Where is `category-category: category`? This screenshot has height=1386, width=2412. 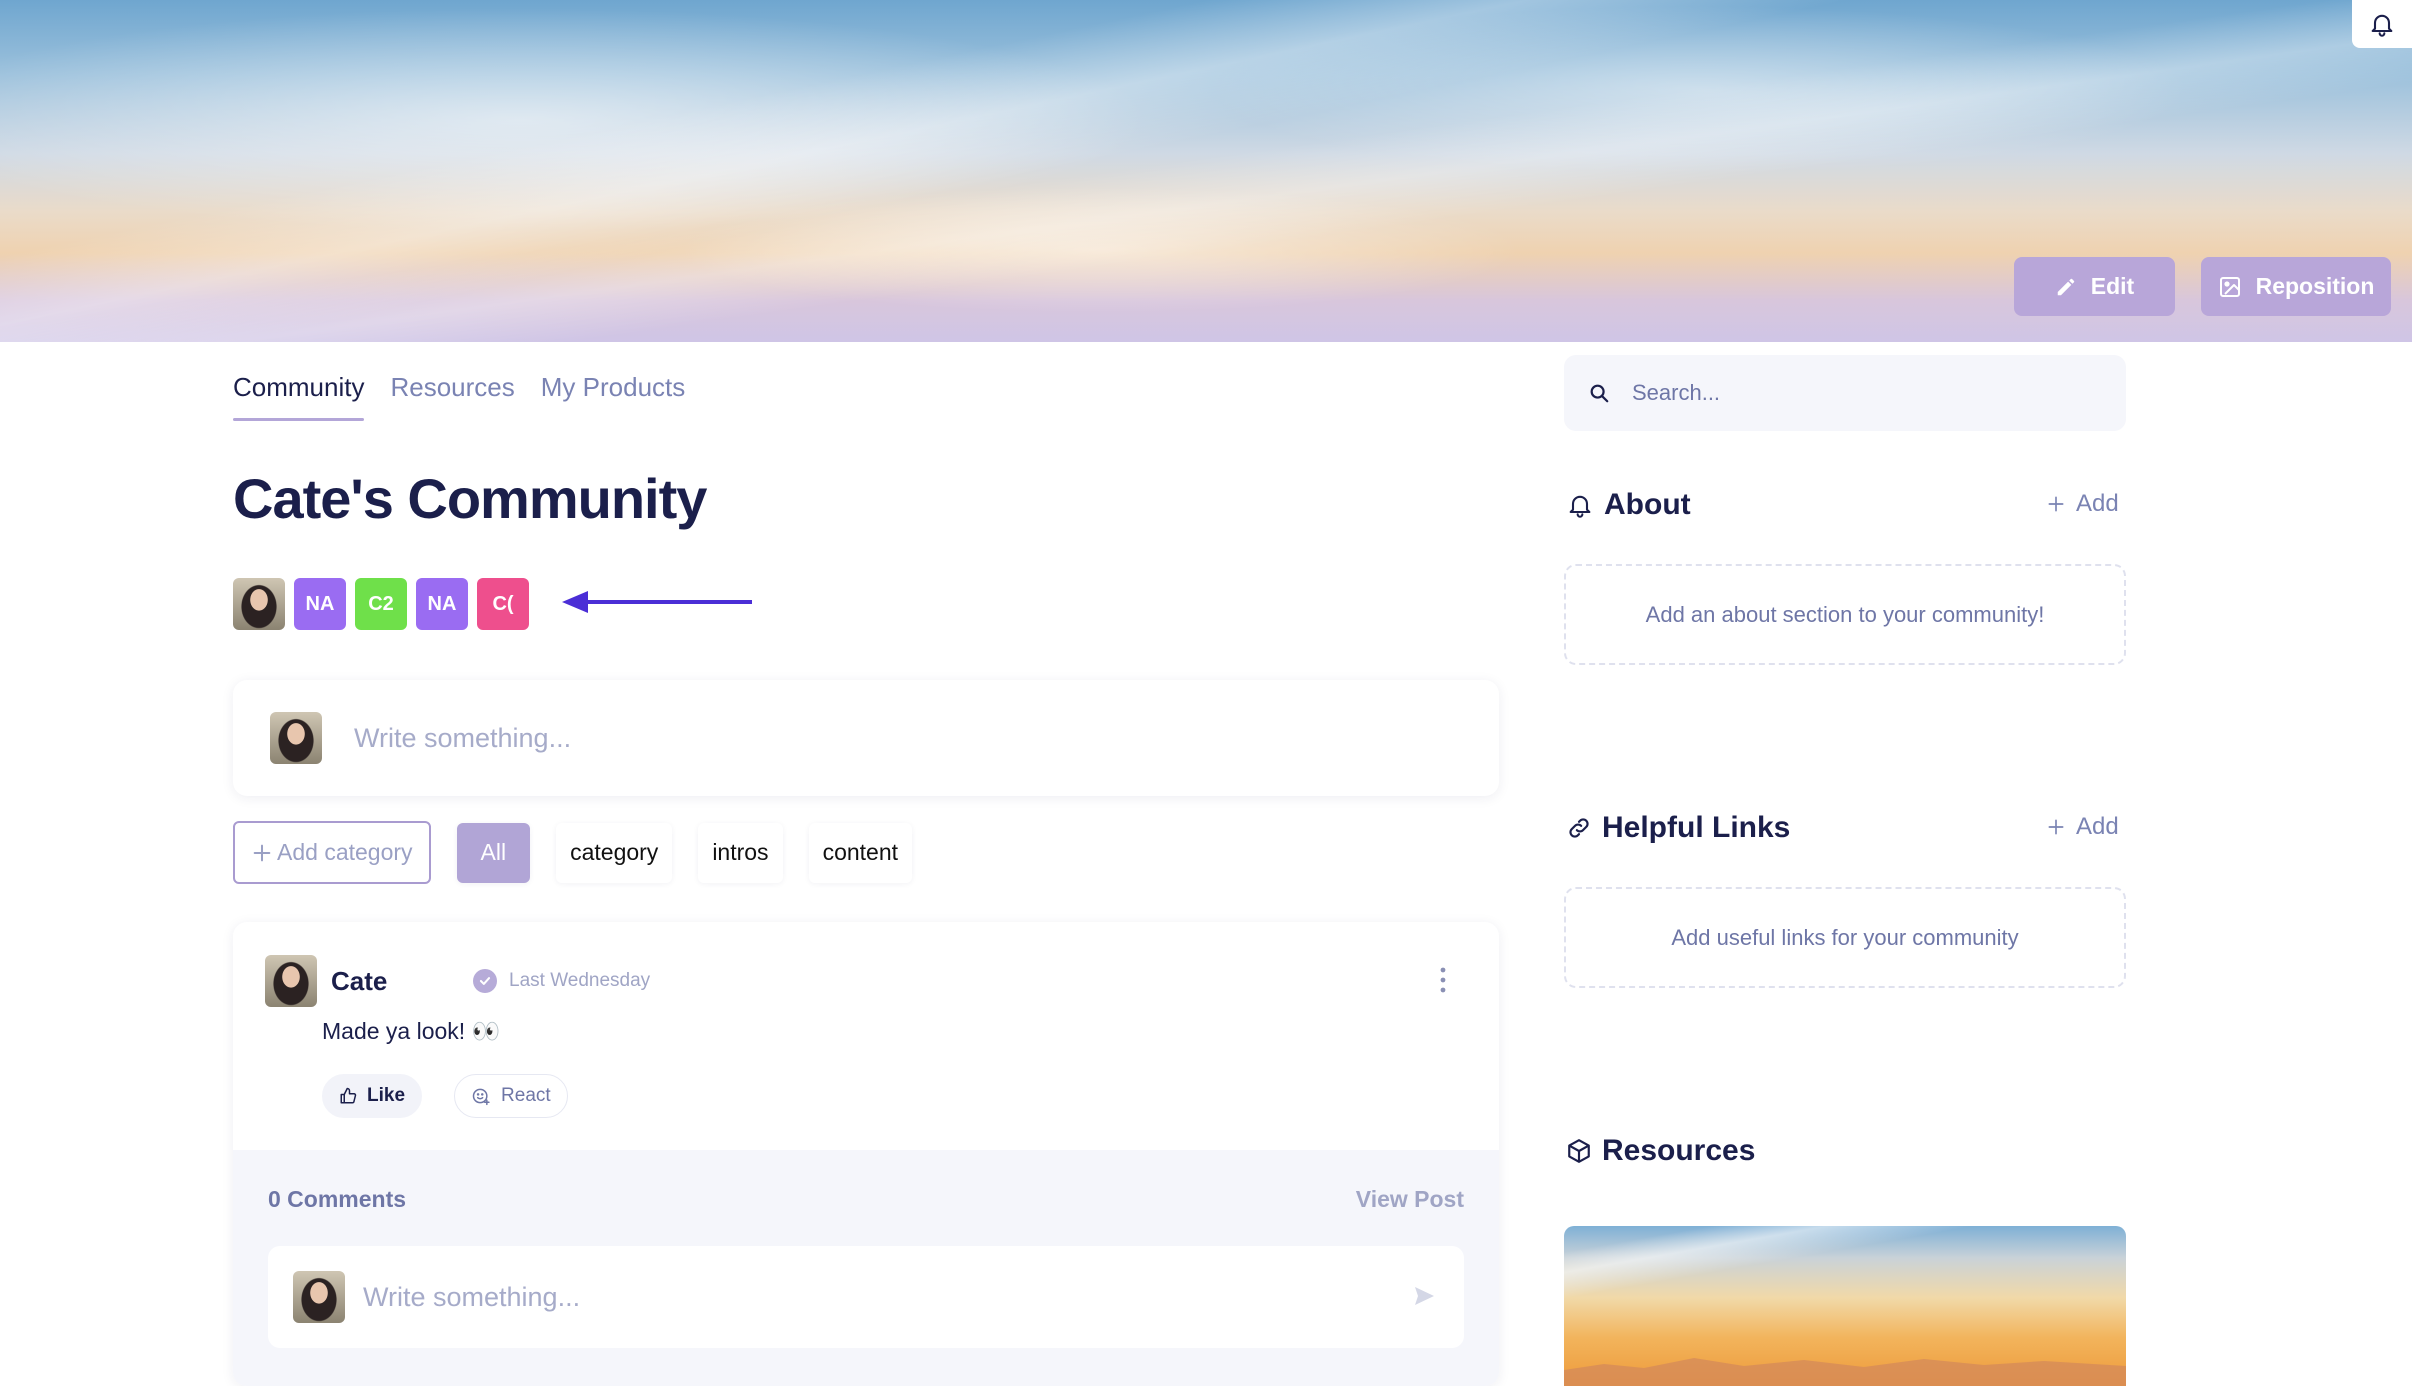
category-category: category is located at coordinates (614, 852).